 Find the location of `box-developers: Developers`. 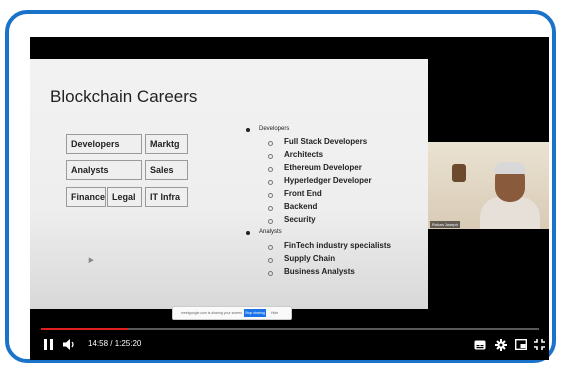

box-developers: Developers is located at coordinates (104, 144).